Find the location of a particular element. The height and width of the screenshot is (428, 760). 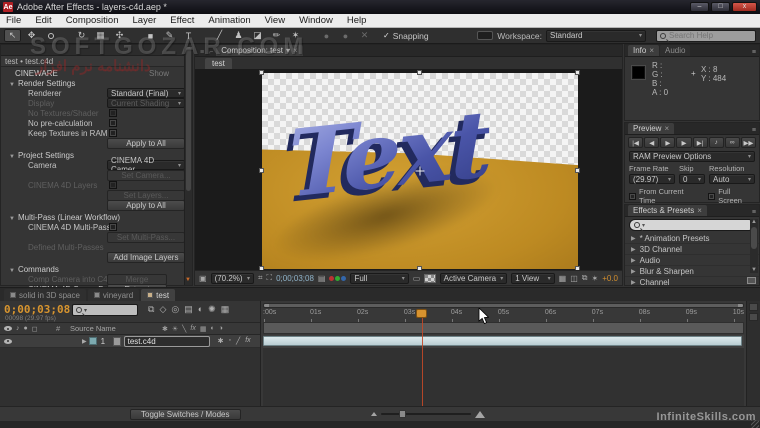

roto-brush-tool-icon: ✏ is located at coordinates (276, 35).